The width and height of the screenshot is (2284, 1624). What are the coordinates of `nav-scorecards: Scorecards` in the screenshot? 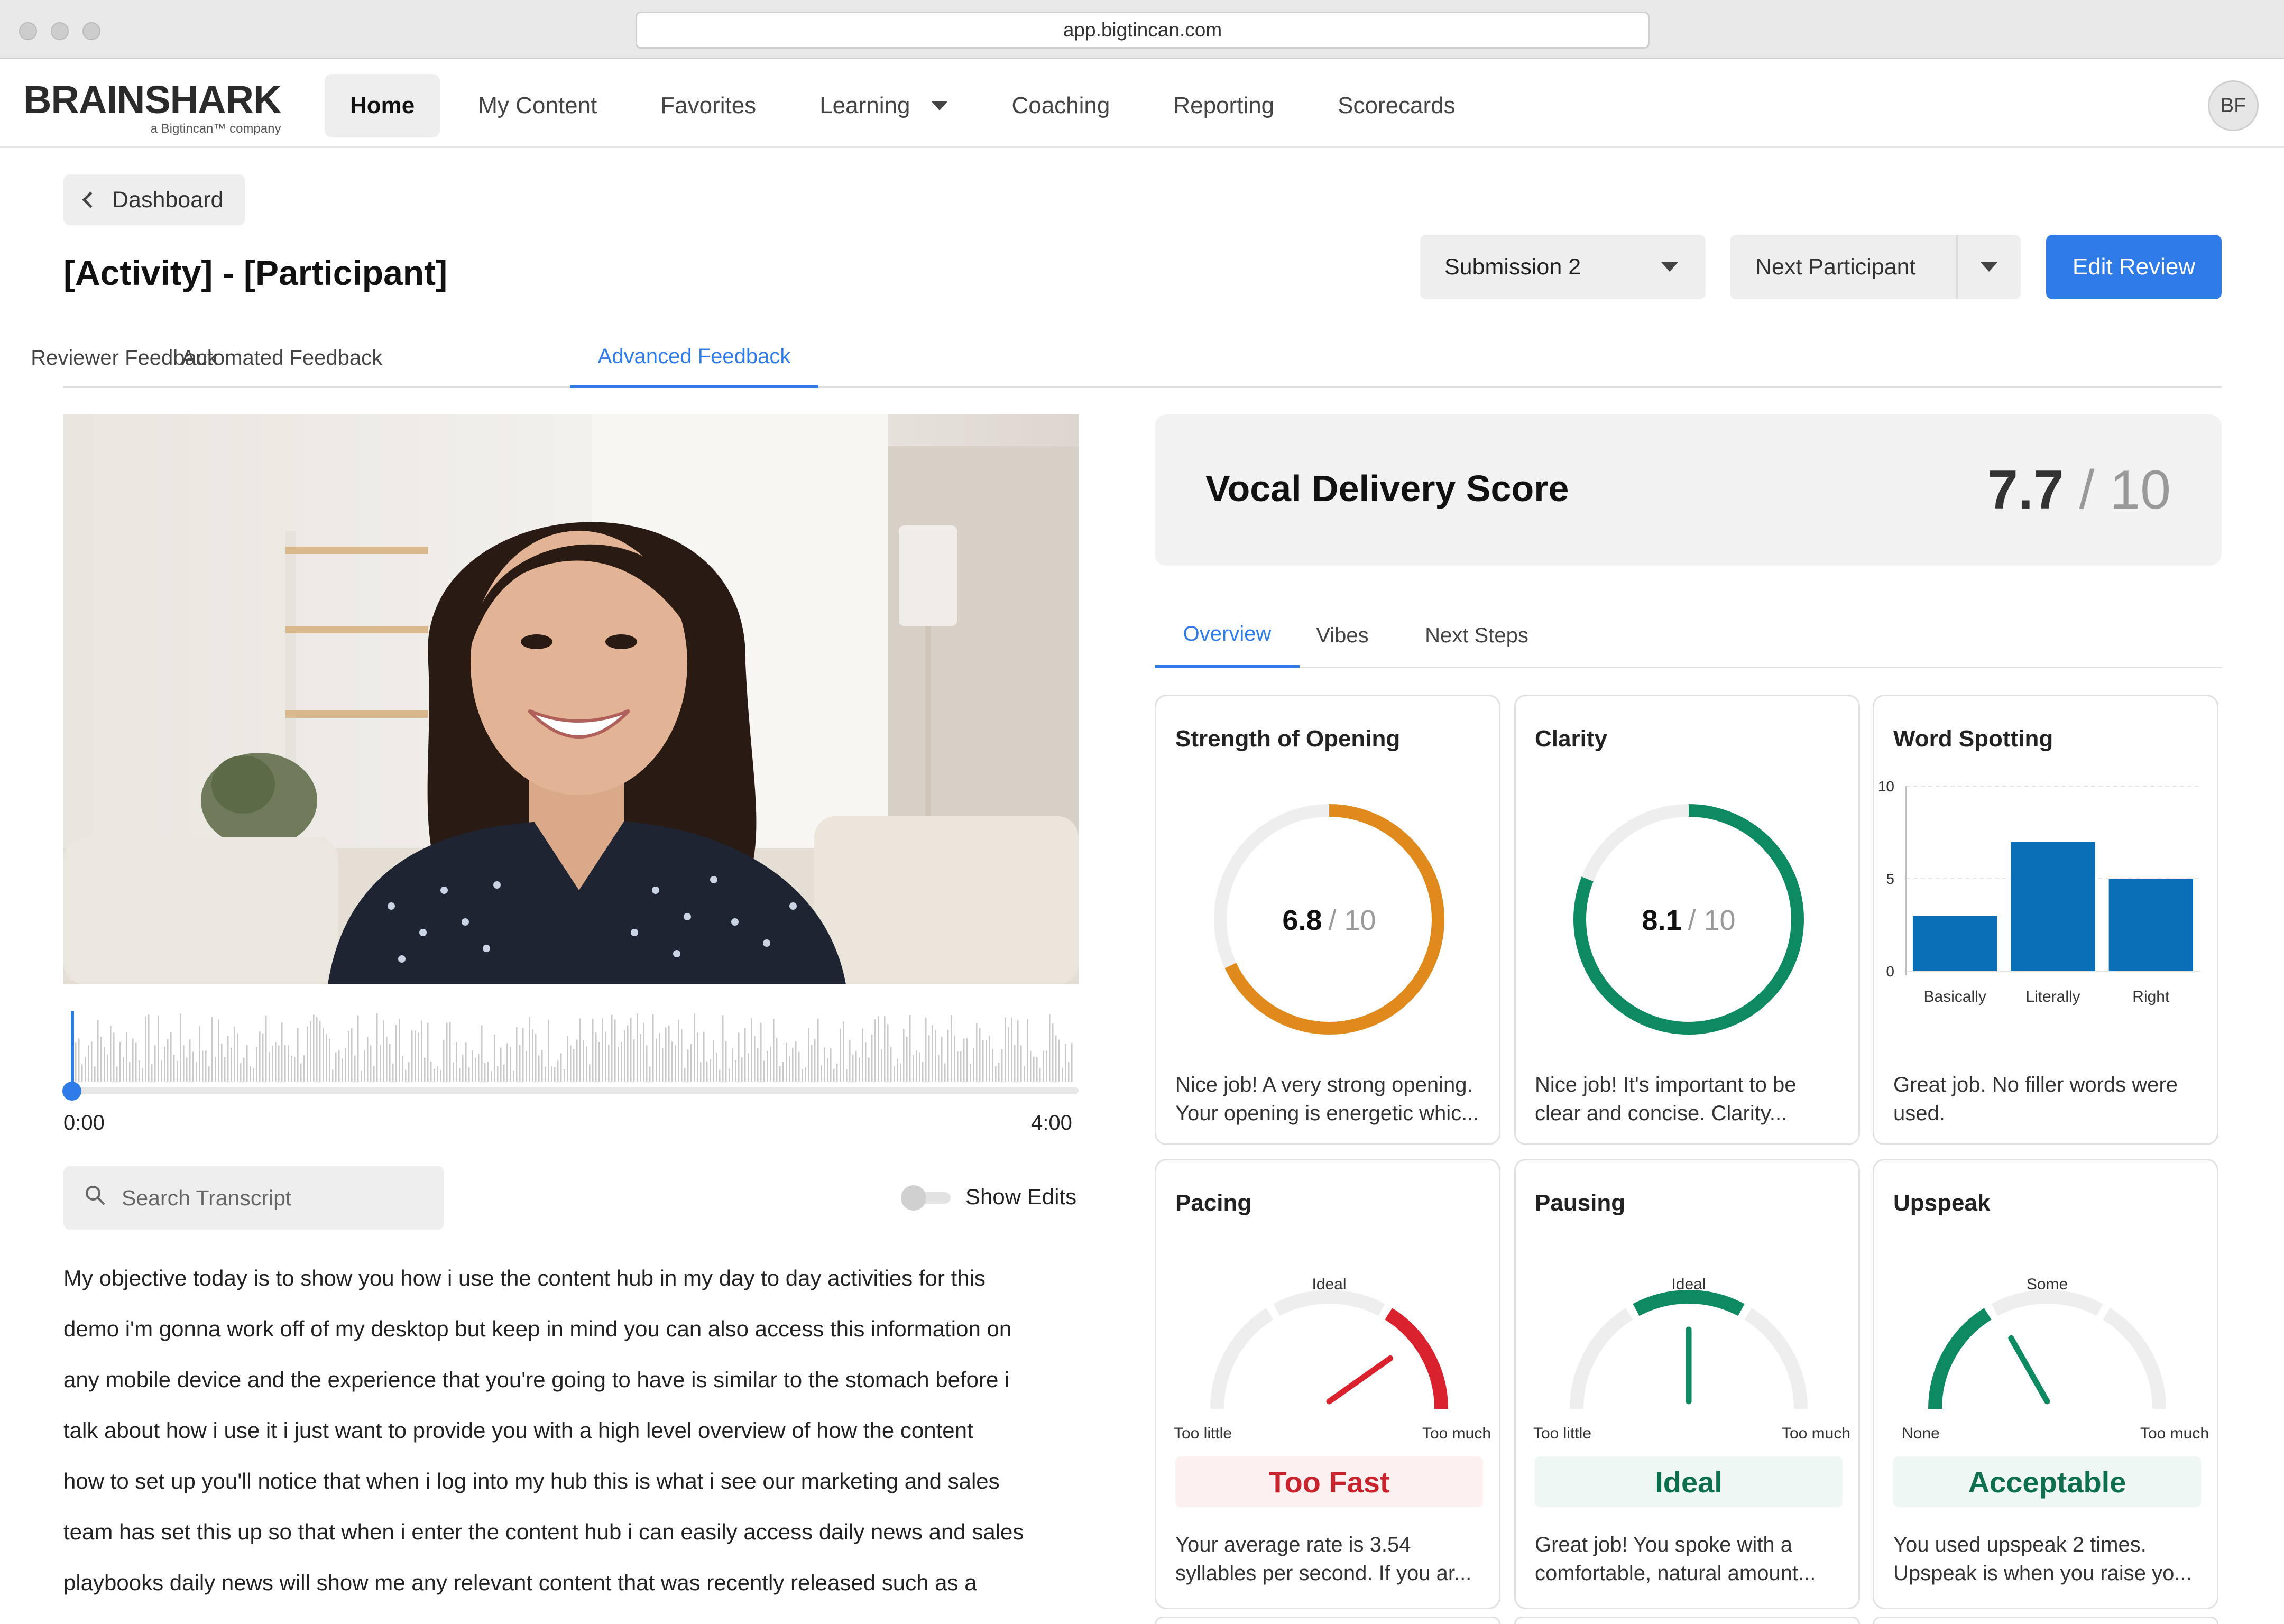 It's located at (1396, 105).